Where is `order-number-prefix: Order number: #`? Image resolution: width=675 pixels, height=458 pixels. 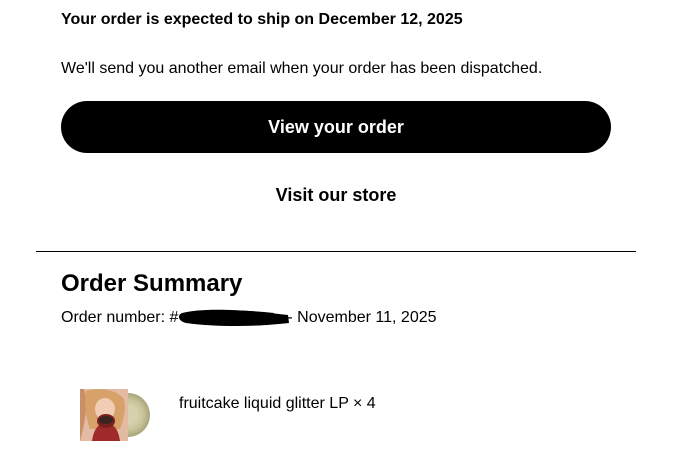
order-number-prefix: Order number: # is located at coordinates (120, 318).